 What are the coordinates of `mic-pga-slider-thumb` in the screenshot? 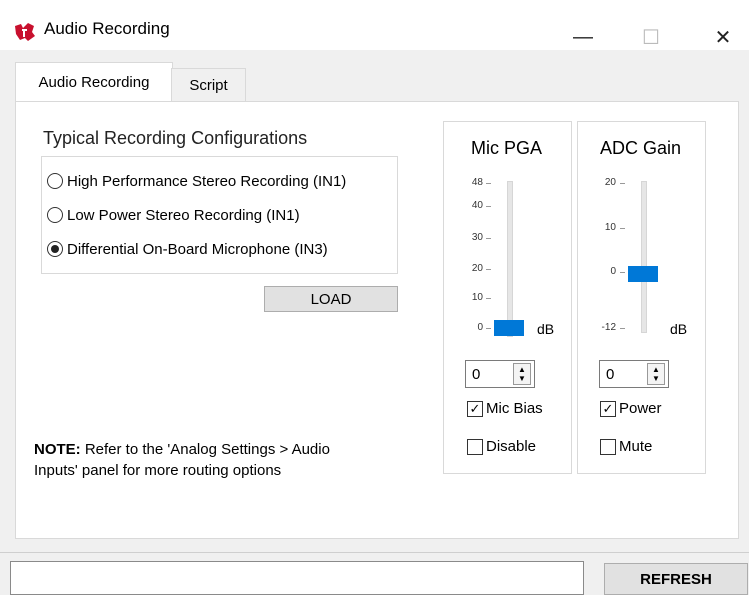 It's located at (509, 328).